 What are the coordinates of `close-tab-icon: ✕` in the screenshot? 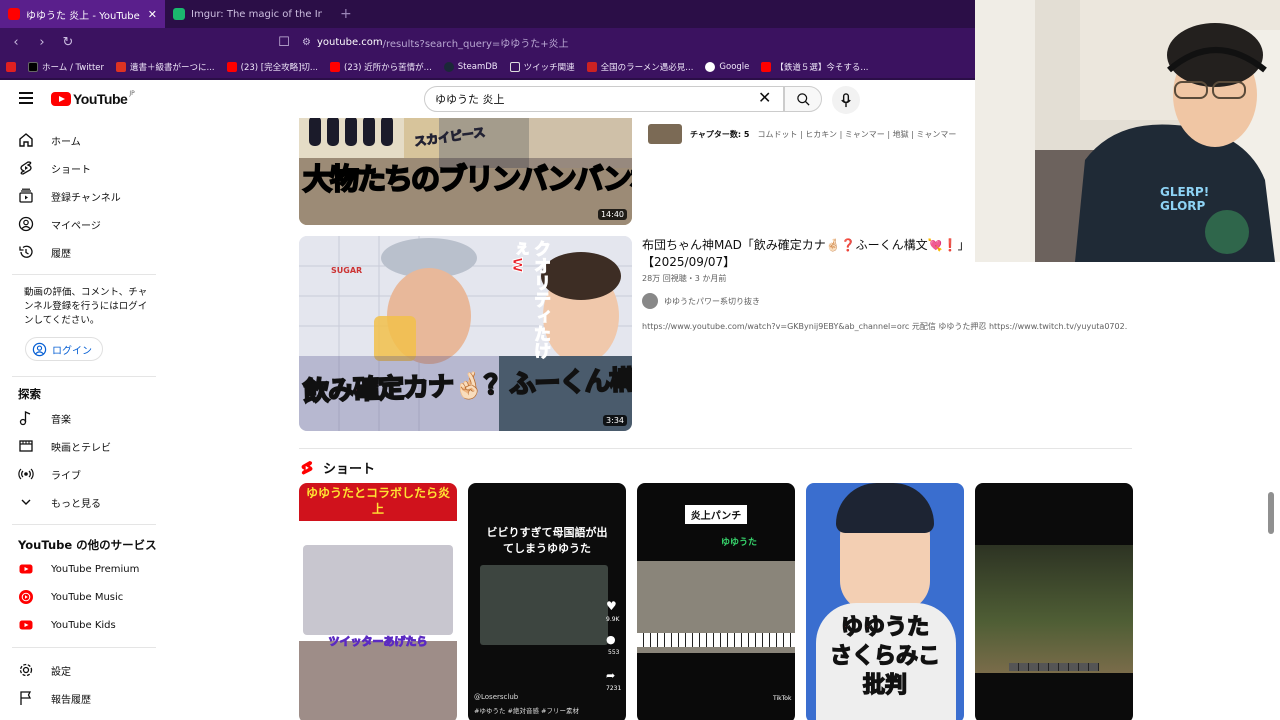 It's located at (152, 14).